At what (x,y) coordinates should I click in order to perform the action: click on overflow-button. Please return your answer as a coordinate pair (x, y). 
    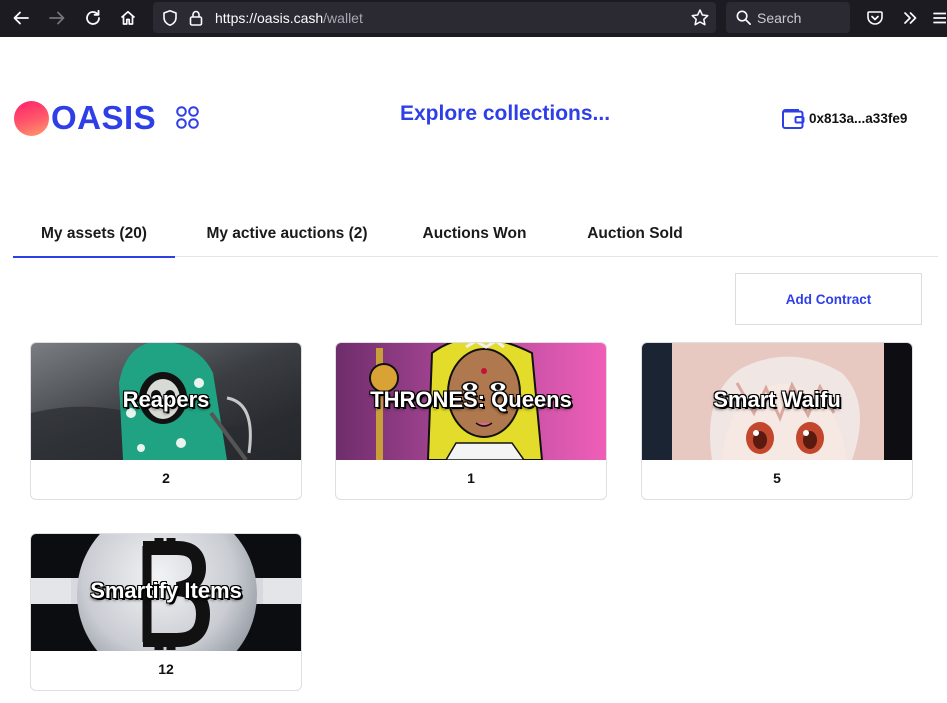
    Looking at the image, I should click on (910, 18).